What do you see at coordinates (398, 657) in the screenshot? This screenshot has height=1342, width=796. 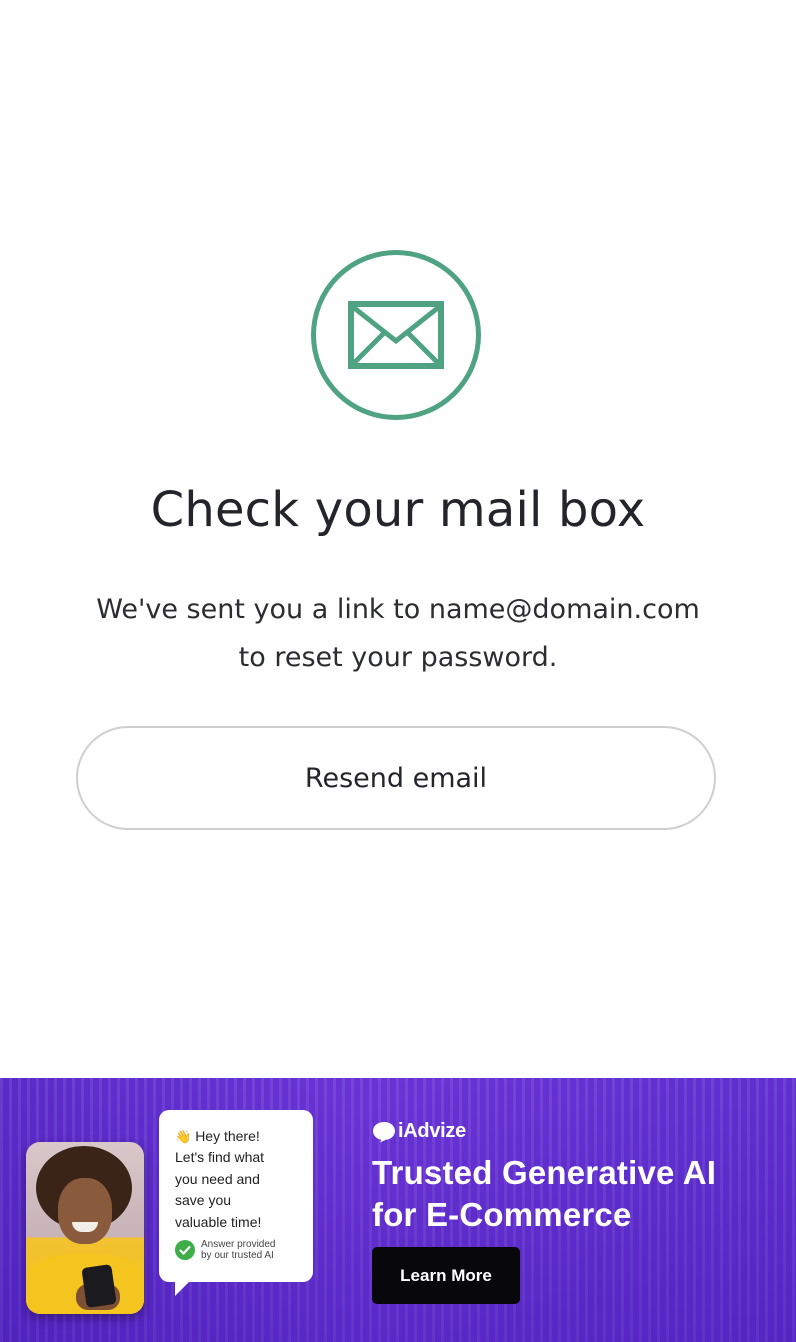 I see `message-line-2: to reset your password.` at bounding box center [398, 657].